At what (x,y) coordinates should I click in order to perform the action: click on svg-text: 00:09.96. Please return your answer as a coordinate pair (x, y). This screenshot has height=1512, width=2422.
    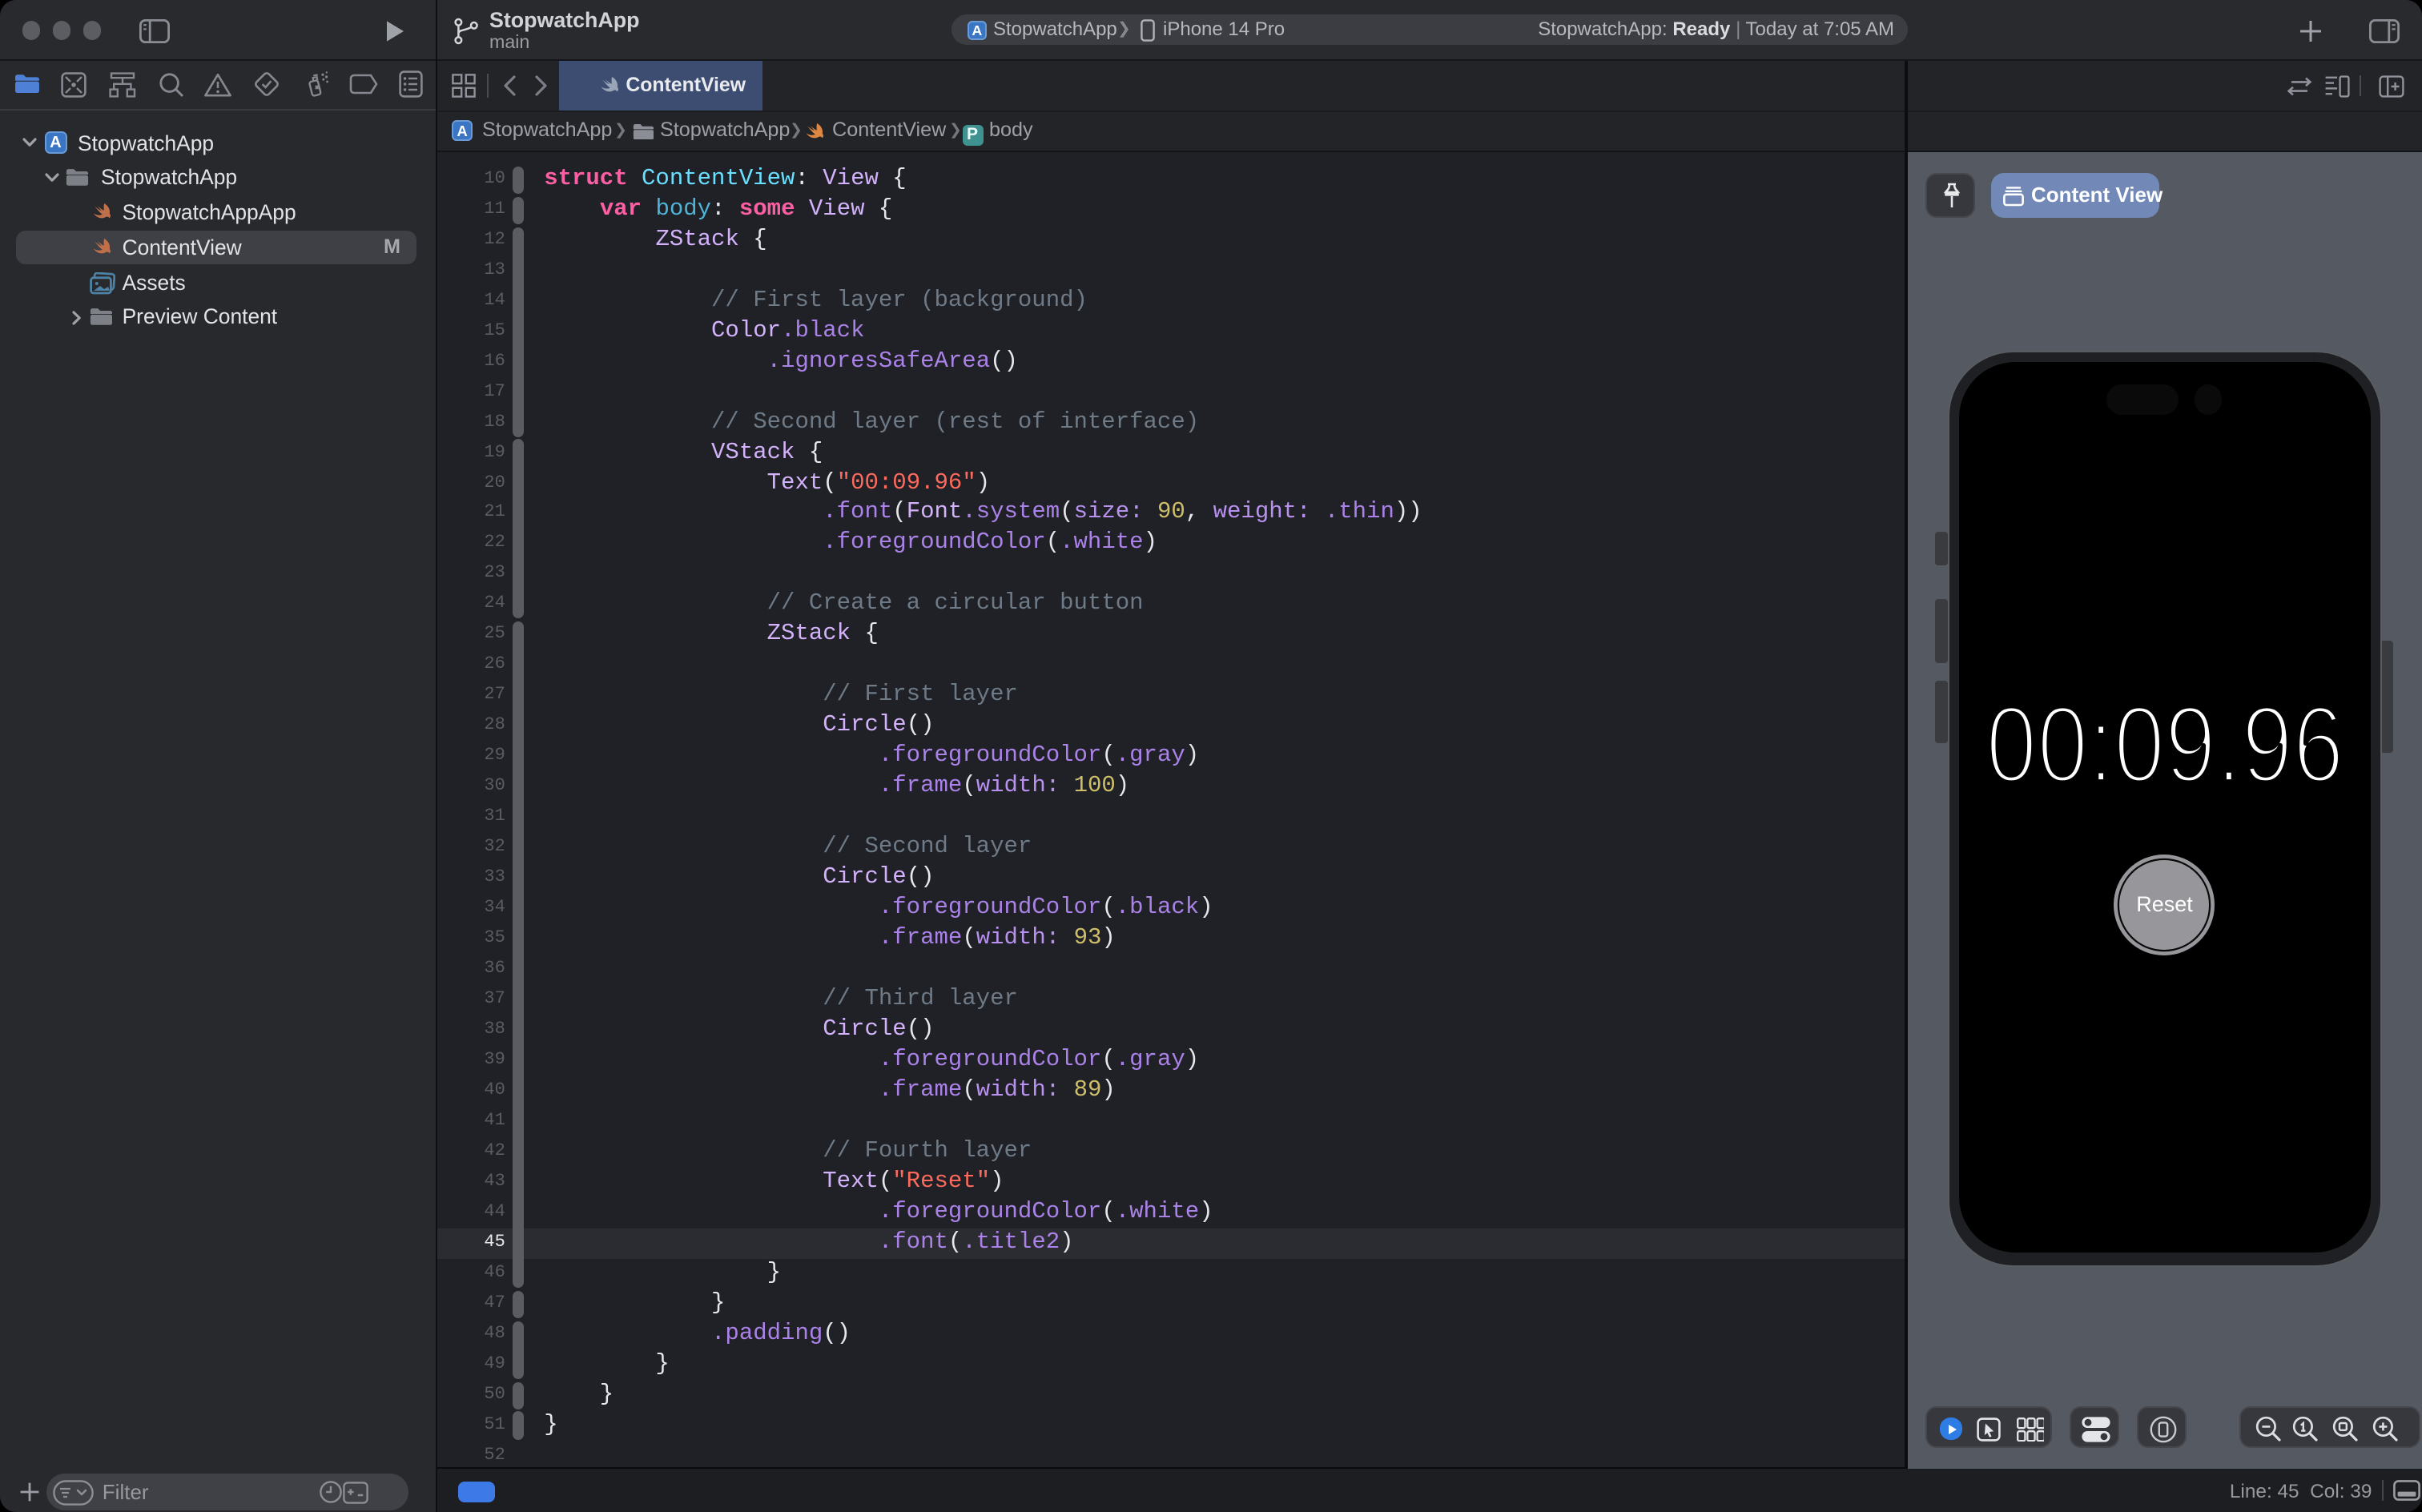
    Looking at the image, I should click on (2164, 745).